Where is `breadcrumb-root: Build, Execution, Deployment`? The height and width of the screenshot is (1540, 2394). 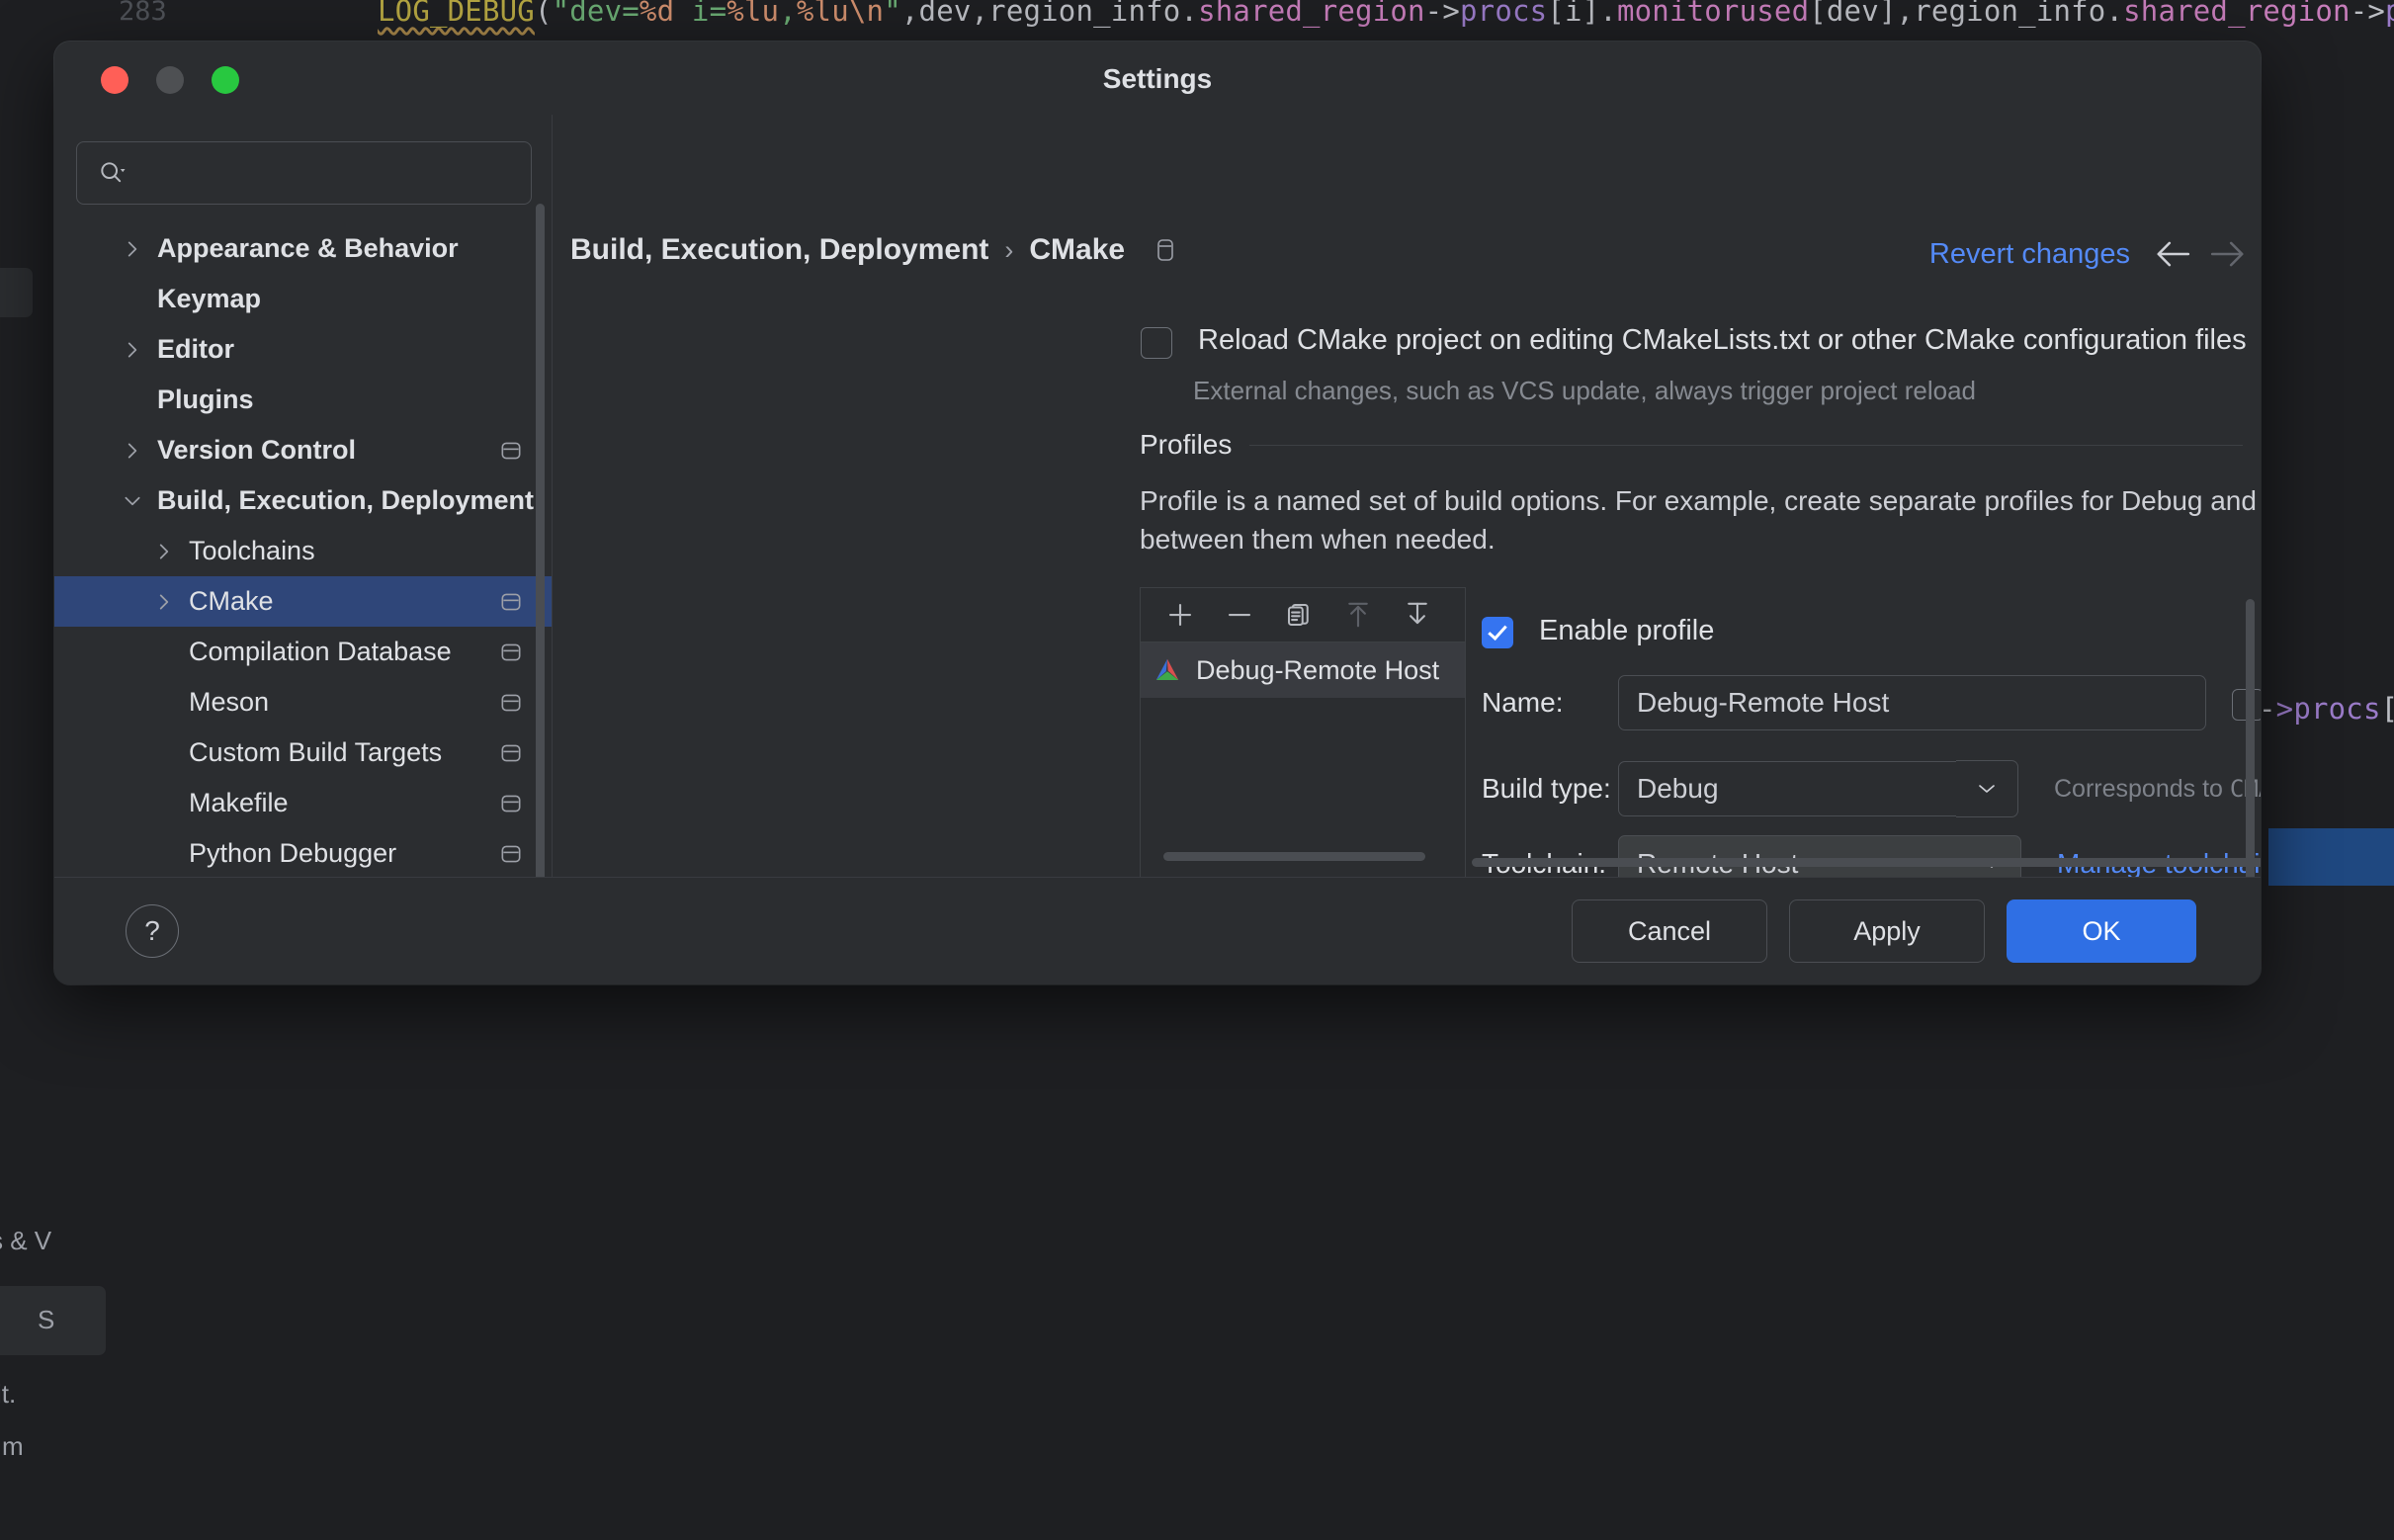
breadcrumb-root: Build, Execution, Deployment is located at coordinates (779, 250).